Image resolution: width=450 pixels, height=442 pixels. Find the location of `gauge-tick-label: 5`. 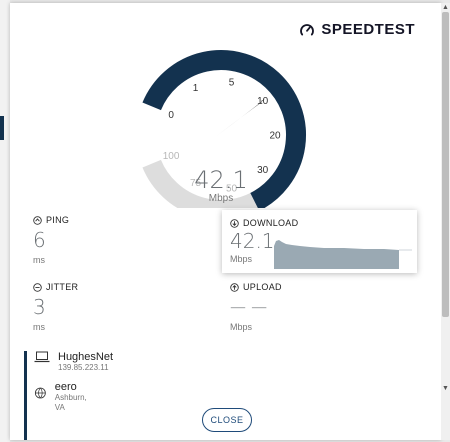

gauge-tick-label: 5 is located at coordinates (232, 83).